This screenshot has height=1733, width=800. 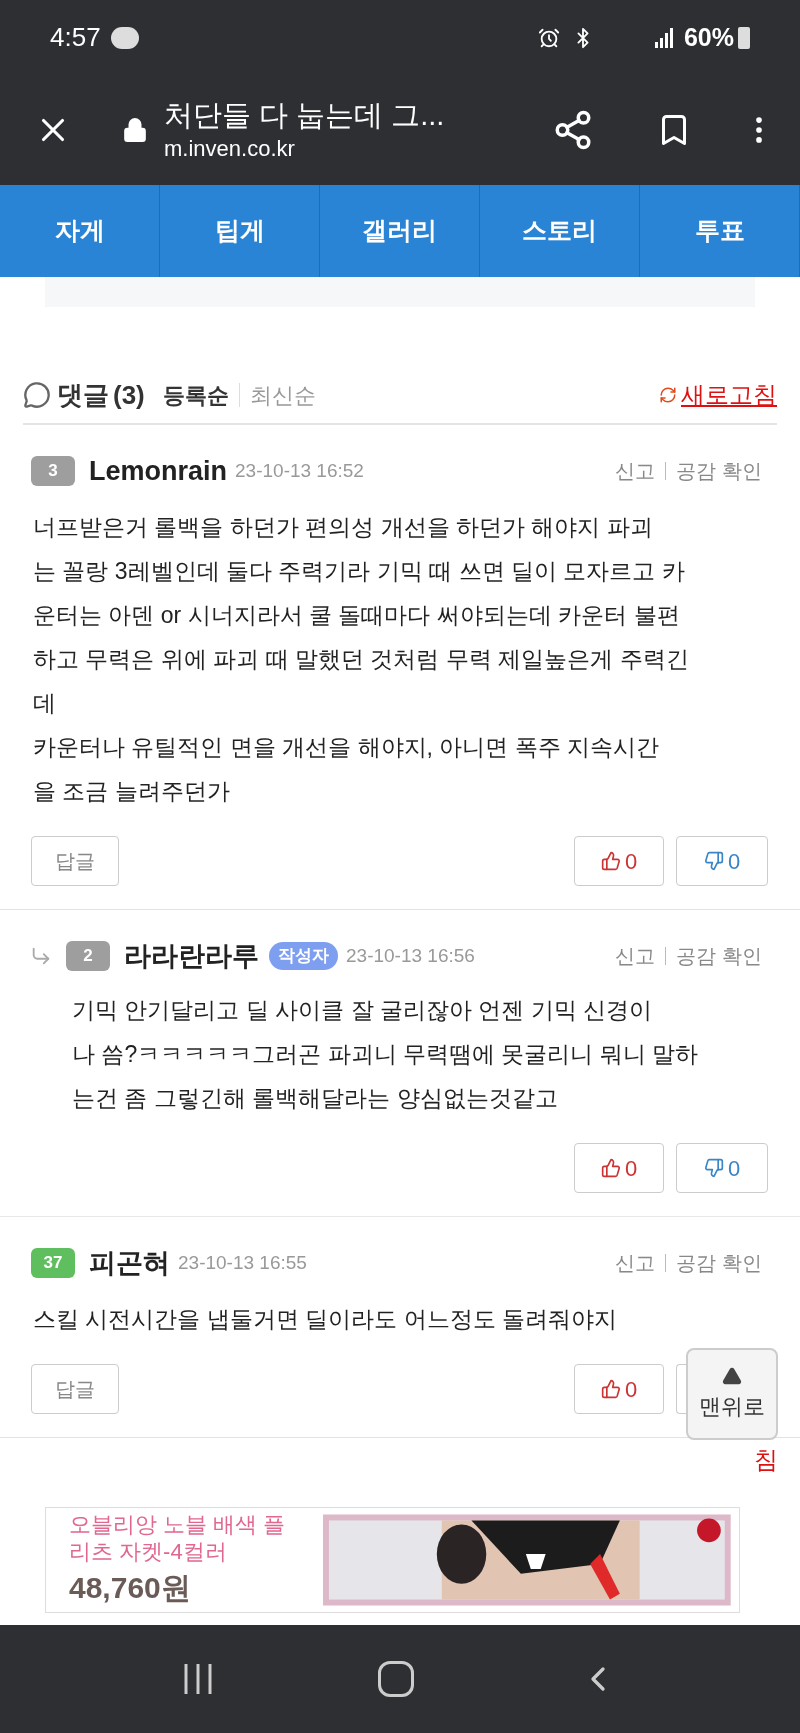 I want to click on level-badge: 37, so click(x=53, y=1263).